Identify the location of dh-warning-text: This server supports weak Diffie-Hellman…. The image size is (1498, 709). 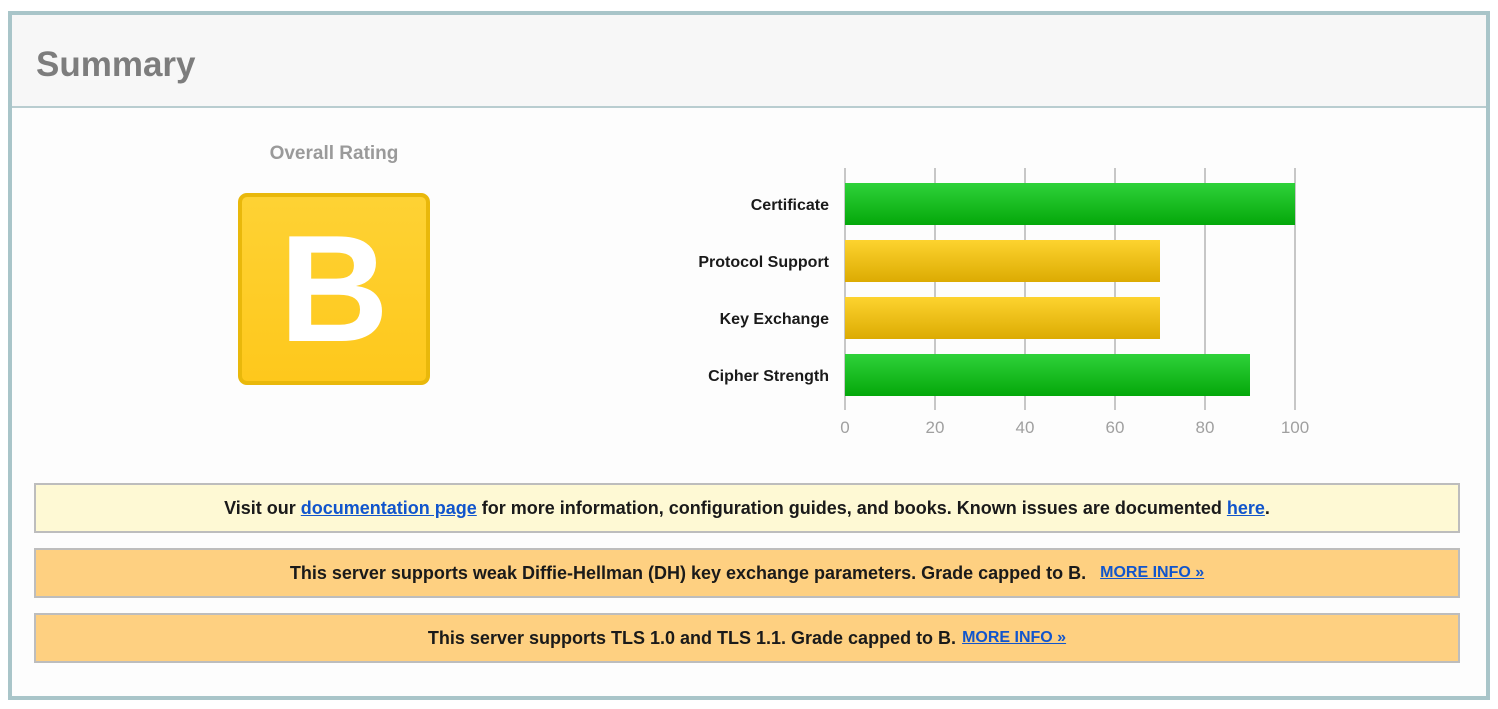
(688, 572).